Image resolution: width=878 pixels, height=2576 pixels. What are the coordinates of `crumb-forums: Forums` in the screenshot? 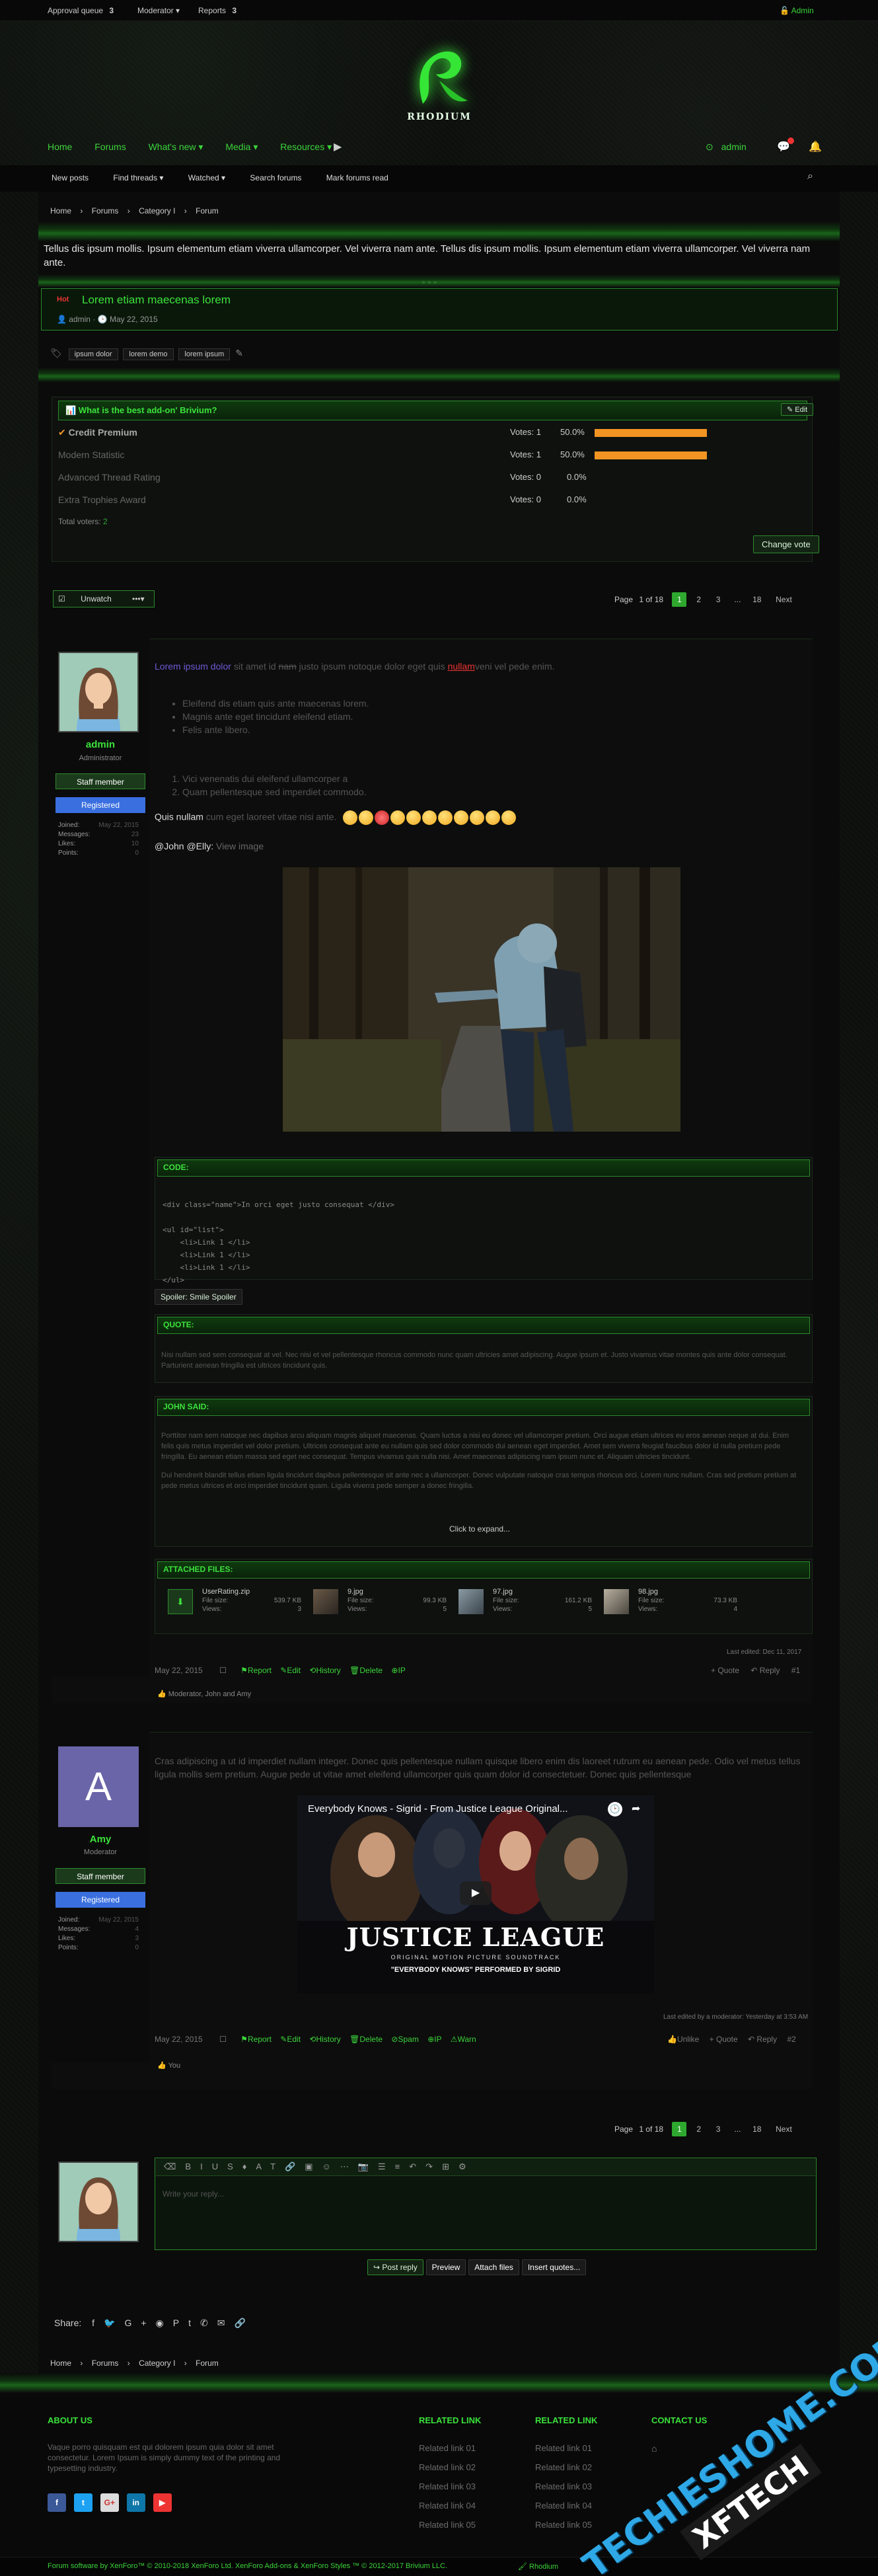 It's located at (105, 210).